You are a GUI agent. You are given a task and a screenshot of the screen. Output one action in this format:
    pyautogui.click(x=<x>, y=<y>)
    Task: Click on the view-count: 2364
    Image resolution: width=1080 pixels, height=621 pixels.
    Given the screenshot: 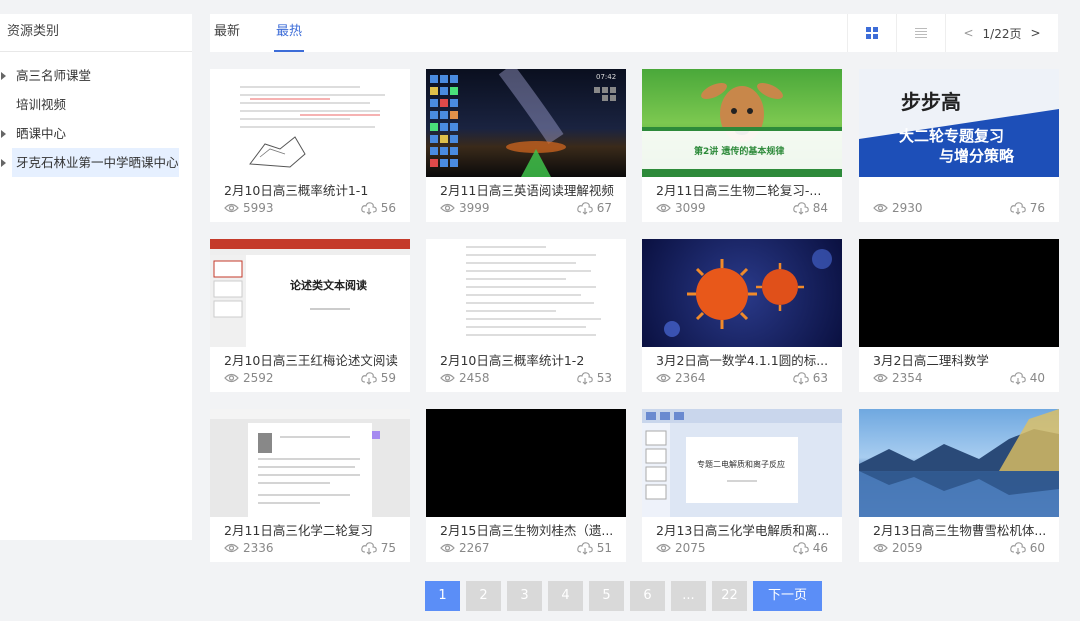 What is the action you would take?
    pyautogui.click(x=681, y=378)
    